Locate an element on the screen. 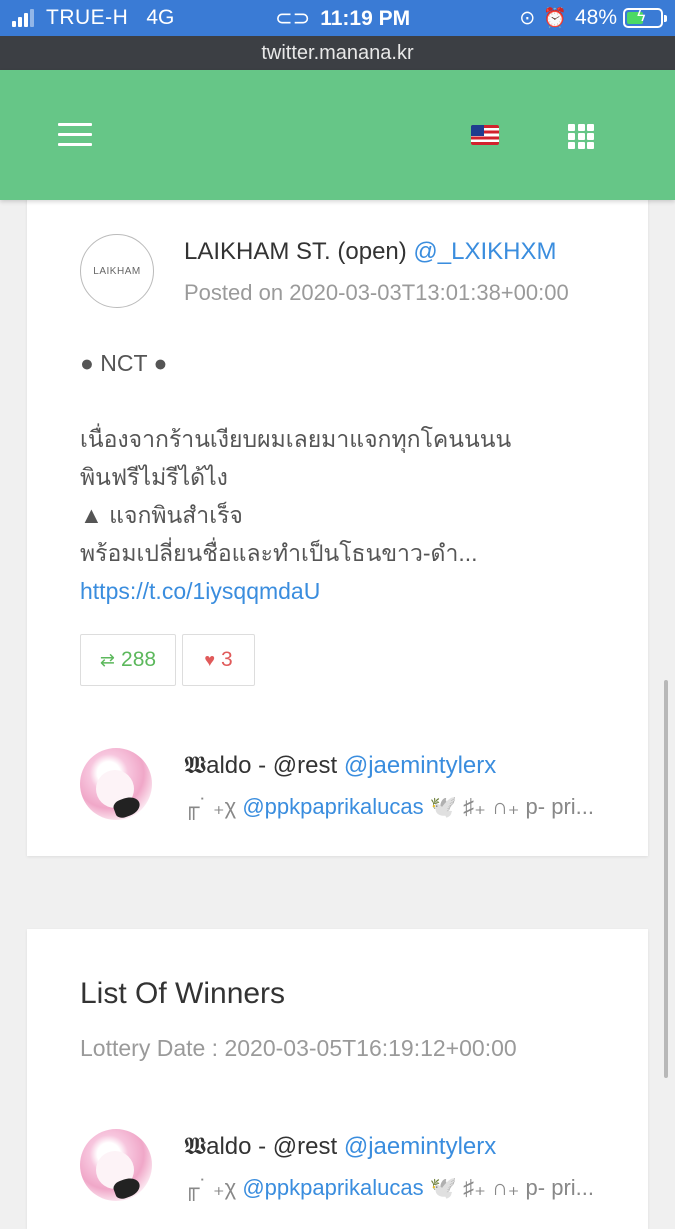  author-avatar: LAIKHAM is located at coordinates (117, 271).